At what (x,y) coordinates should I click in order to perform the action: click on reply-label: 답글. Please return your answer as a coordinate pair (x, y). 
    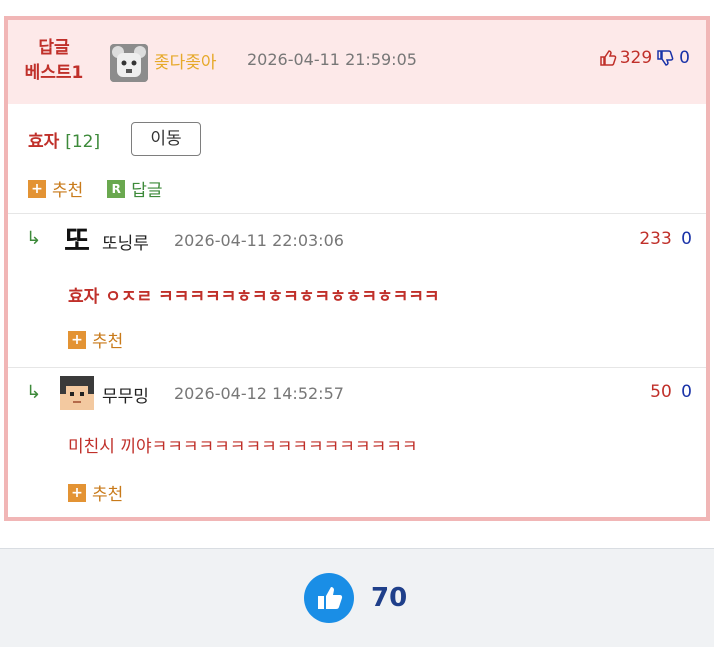
    Looking at the image, I should click on (147, 191).